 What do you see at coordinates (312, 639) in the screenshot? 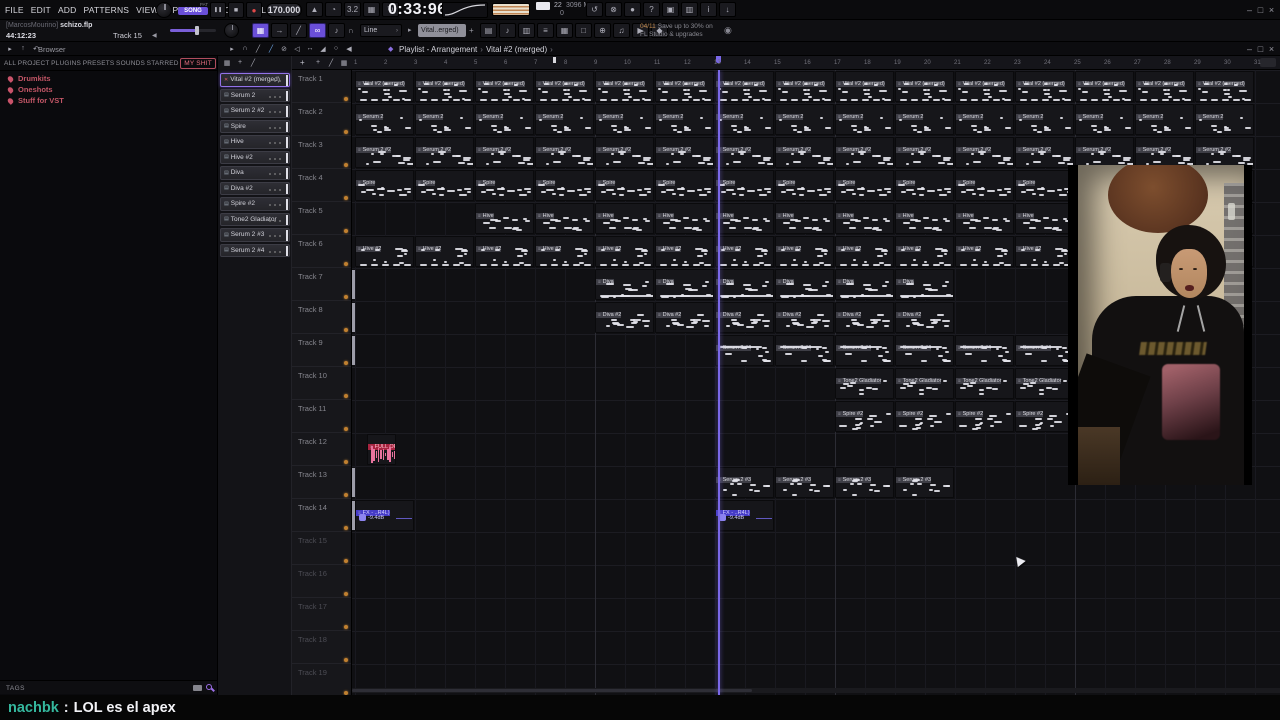
I see `track-name: Track 18` at bounding box center [312, 639].